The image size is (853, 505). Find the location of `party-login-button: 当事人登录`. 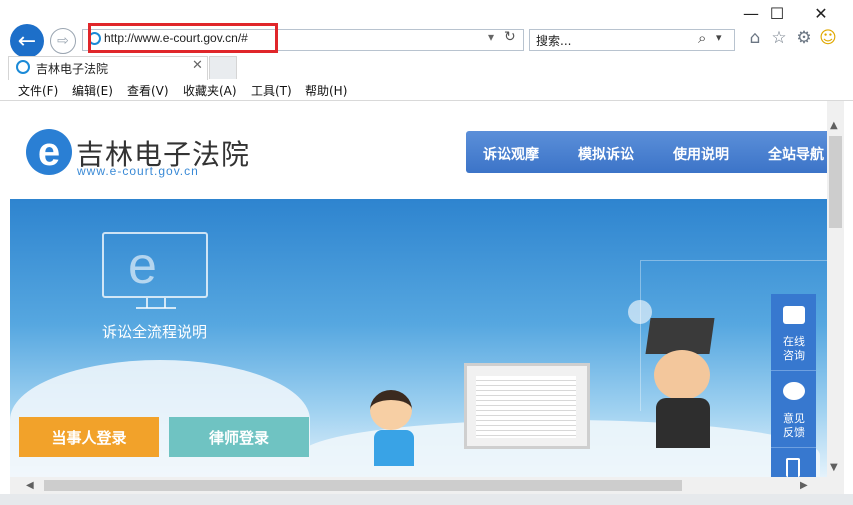

party-login-button: 当事人登录 is located at coordinates (89, 437).